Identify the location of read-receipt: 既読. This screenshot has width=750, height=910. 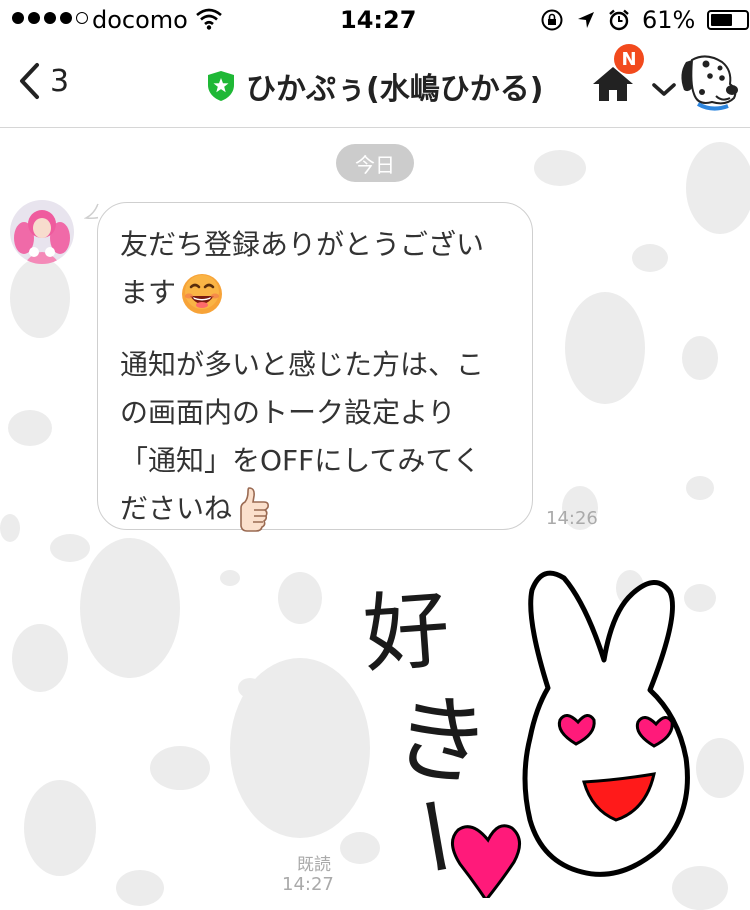
(314, 865).